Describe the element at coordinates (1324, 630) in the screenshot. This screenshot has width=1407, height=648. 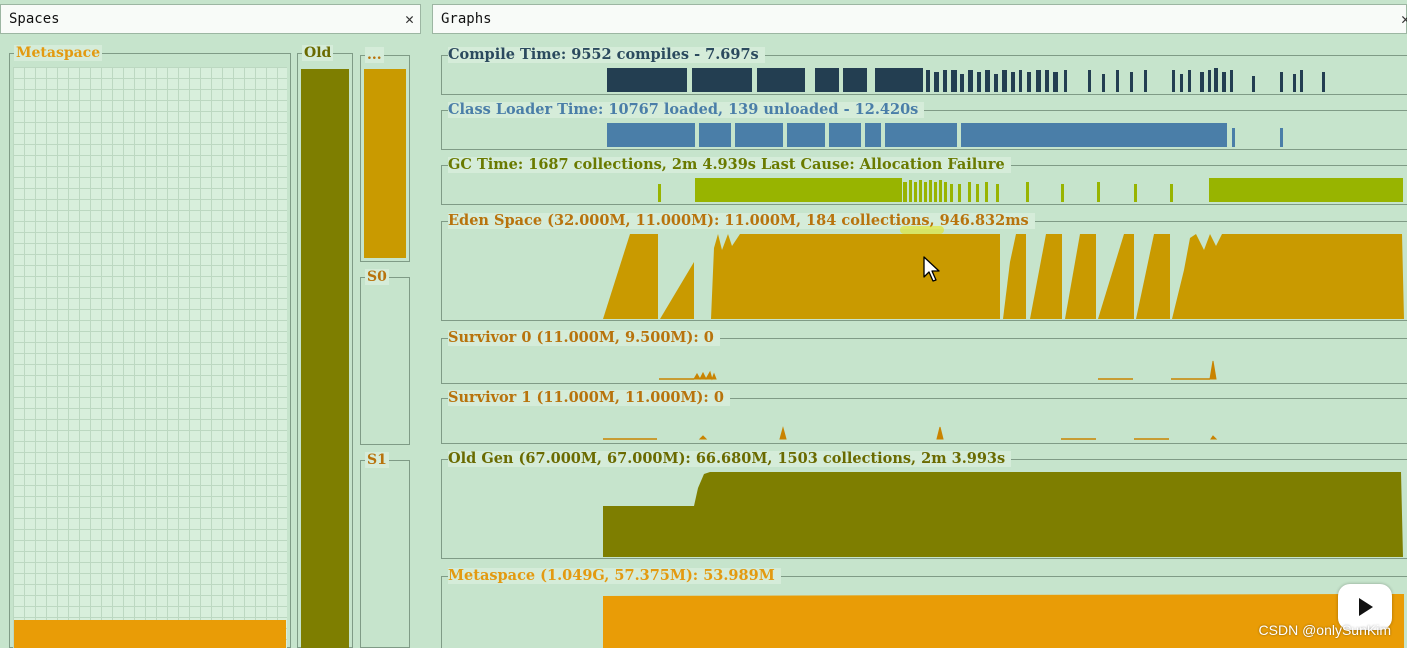
I see `watermark: CSDN @onlySunKim` at that location.